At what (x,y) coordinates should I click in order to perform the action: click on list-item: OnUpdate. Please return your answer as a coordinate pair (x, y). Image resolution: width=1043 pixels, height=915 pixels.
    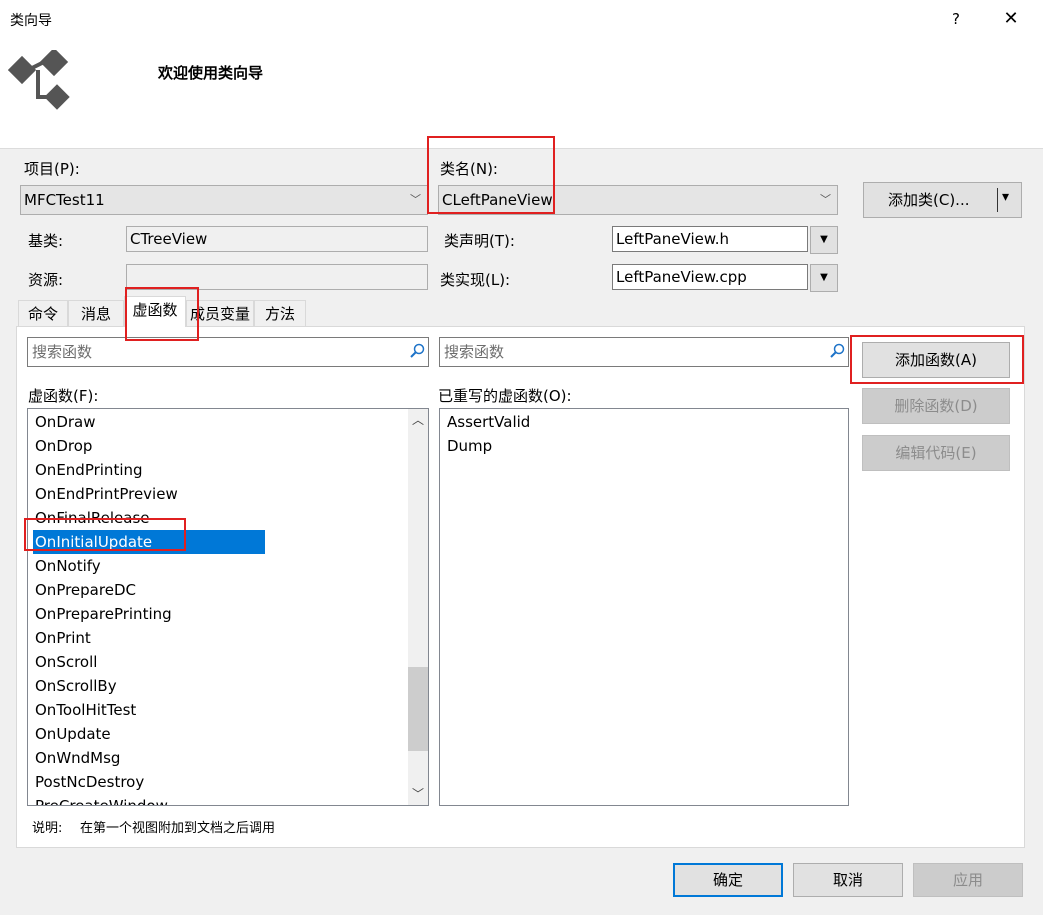
    Looking at the image, I should click on (73, 734).